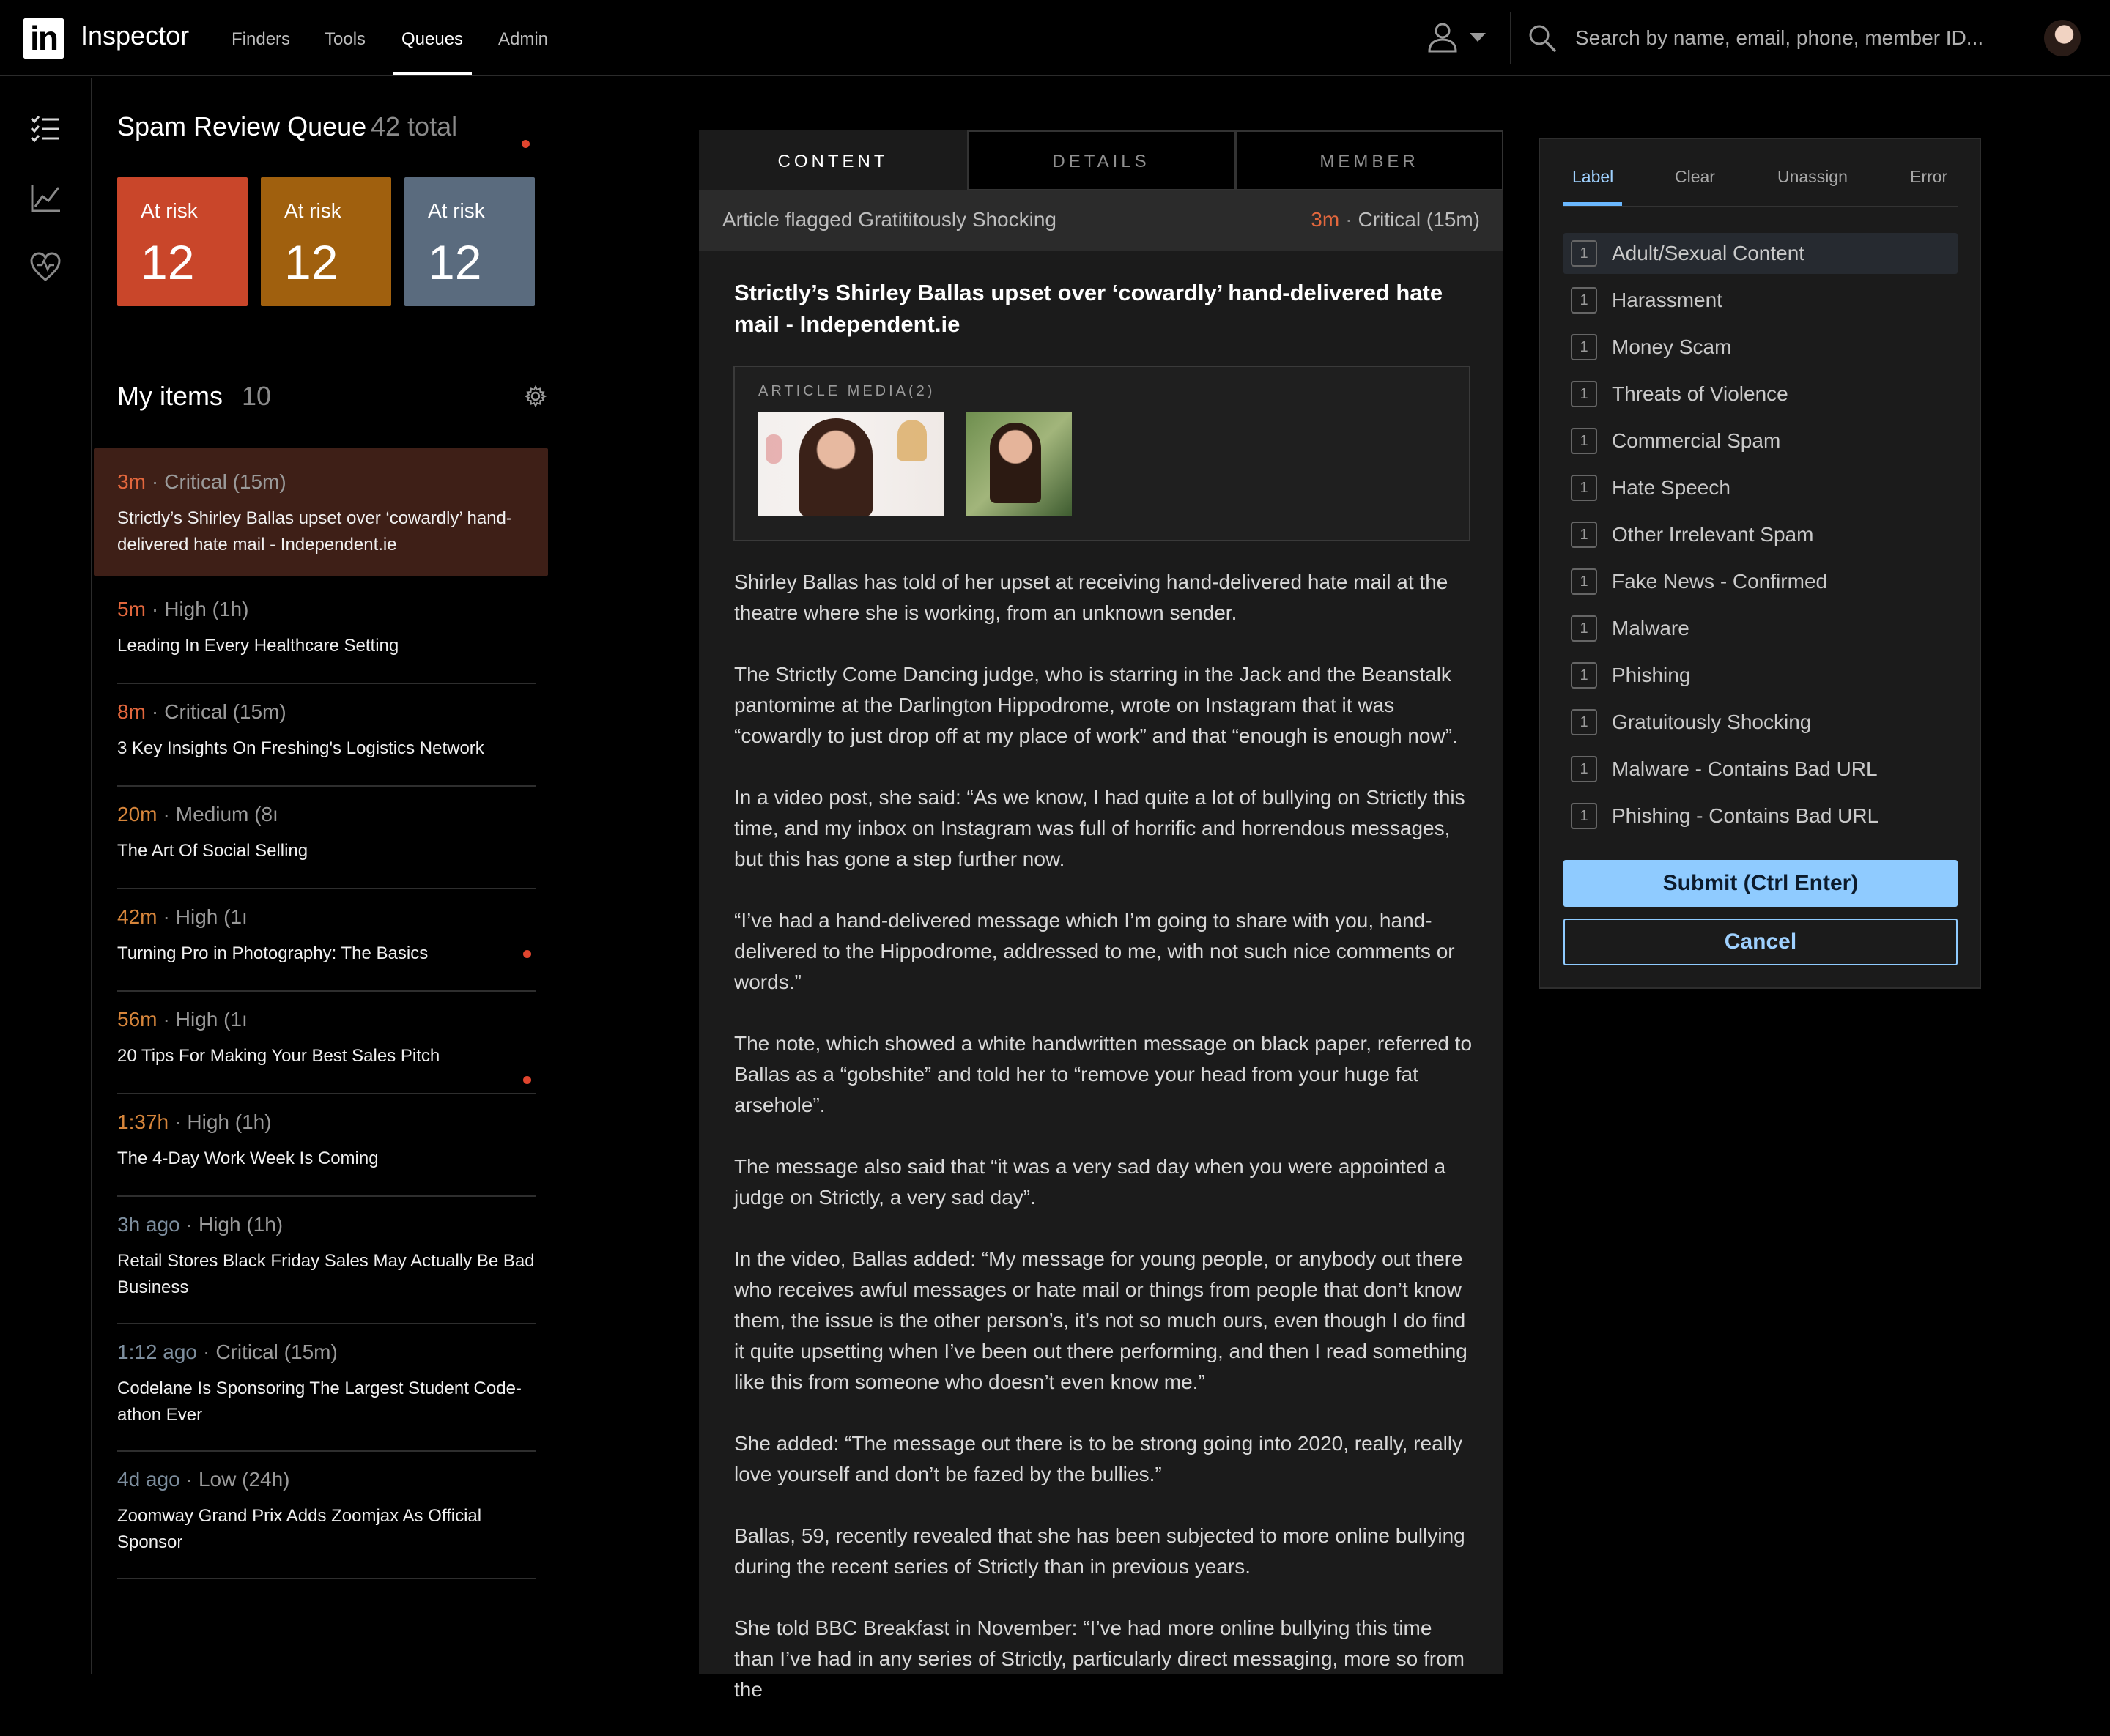  Describe the element at coordinates (1761, 347) in the screenshot. I see `label-option: 1 Money Scam` at that location.